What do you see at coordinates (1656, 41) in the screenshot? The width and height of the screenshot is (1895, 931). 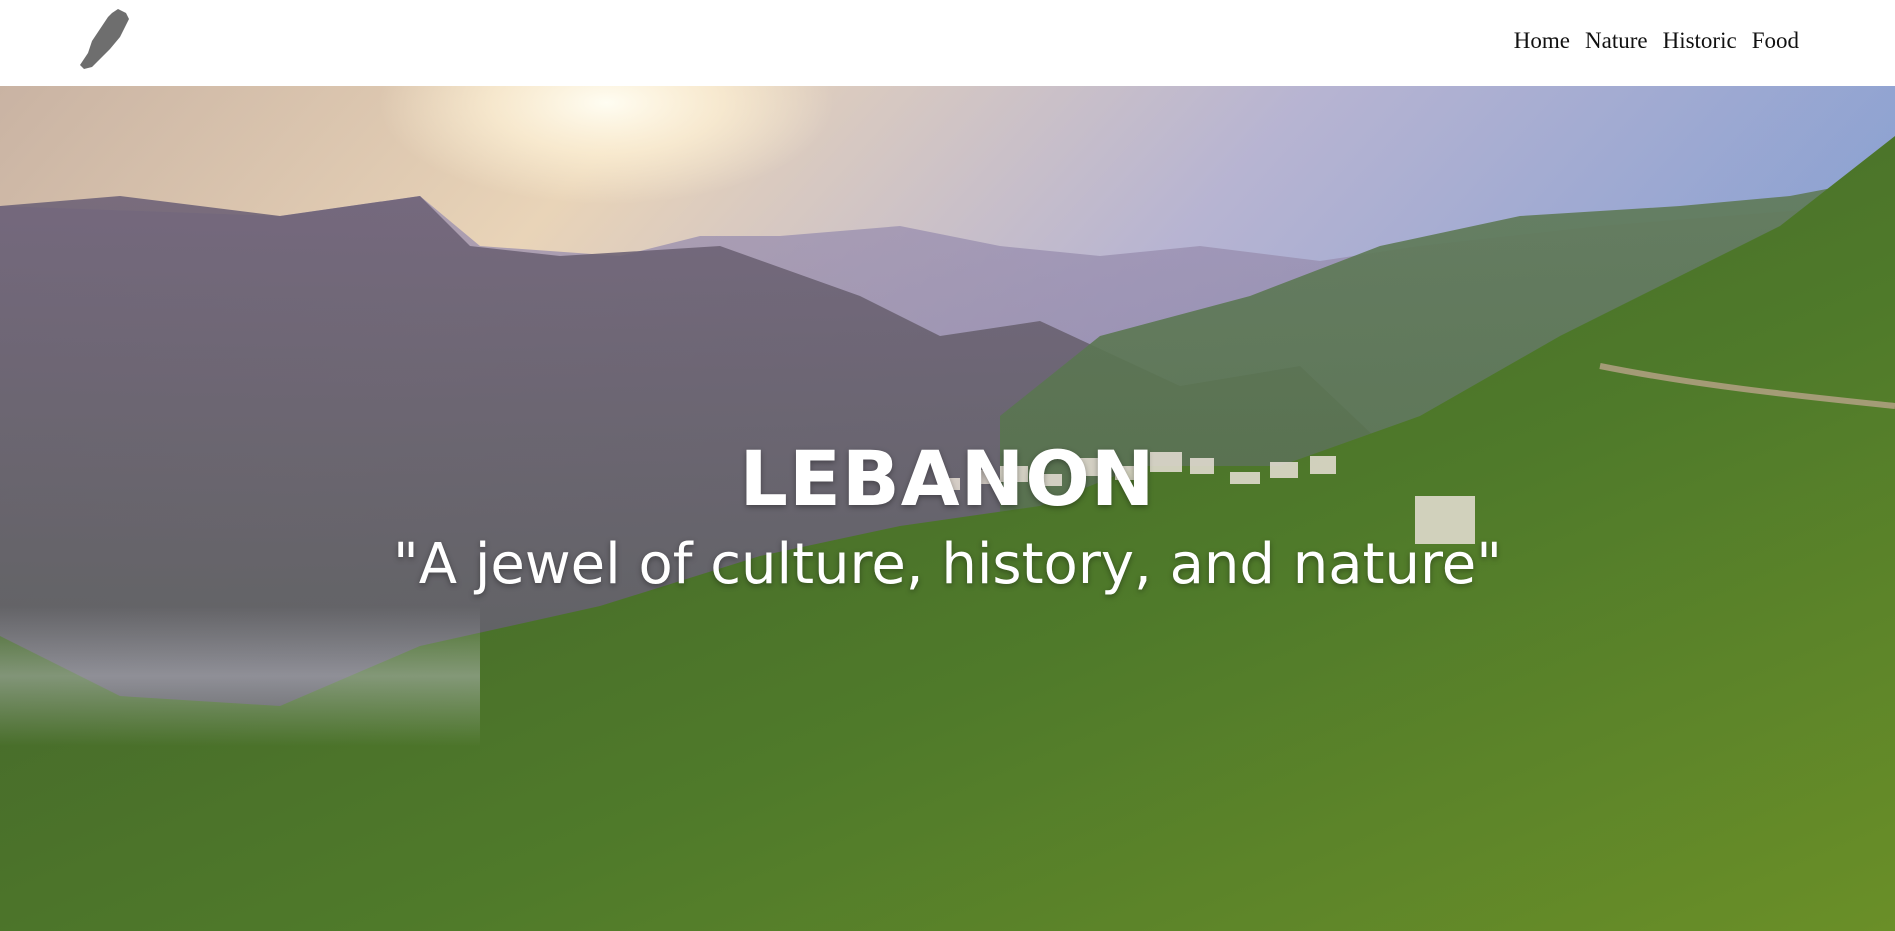 I see `nav-links: Home Nature Historic Food` at bounding box center [1656, 41].